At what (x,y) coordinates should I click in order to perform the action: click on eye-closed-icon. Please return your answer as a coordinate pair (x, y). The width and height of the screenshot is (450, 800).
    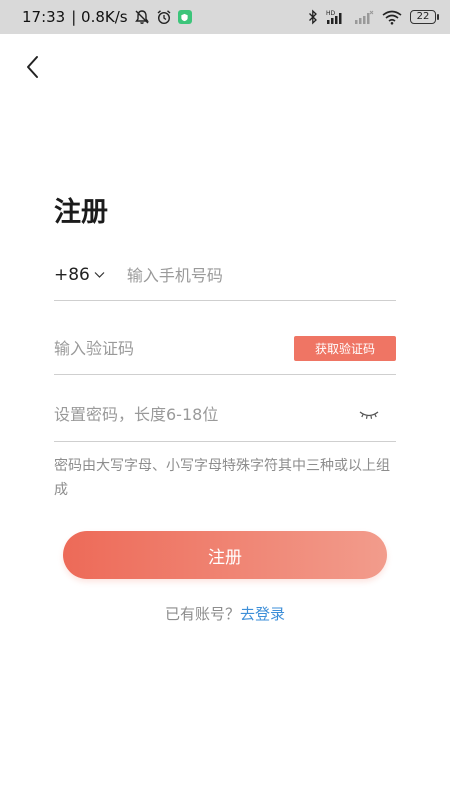
    Looking at the image, I should click on (369, 415).